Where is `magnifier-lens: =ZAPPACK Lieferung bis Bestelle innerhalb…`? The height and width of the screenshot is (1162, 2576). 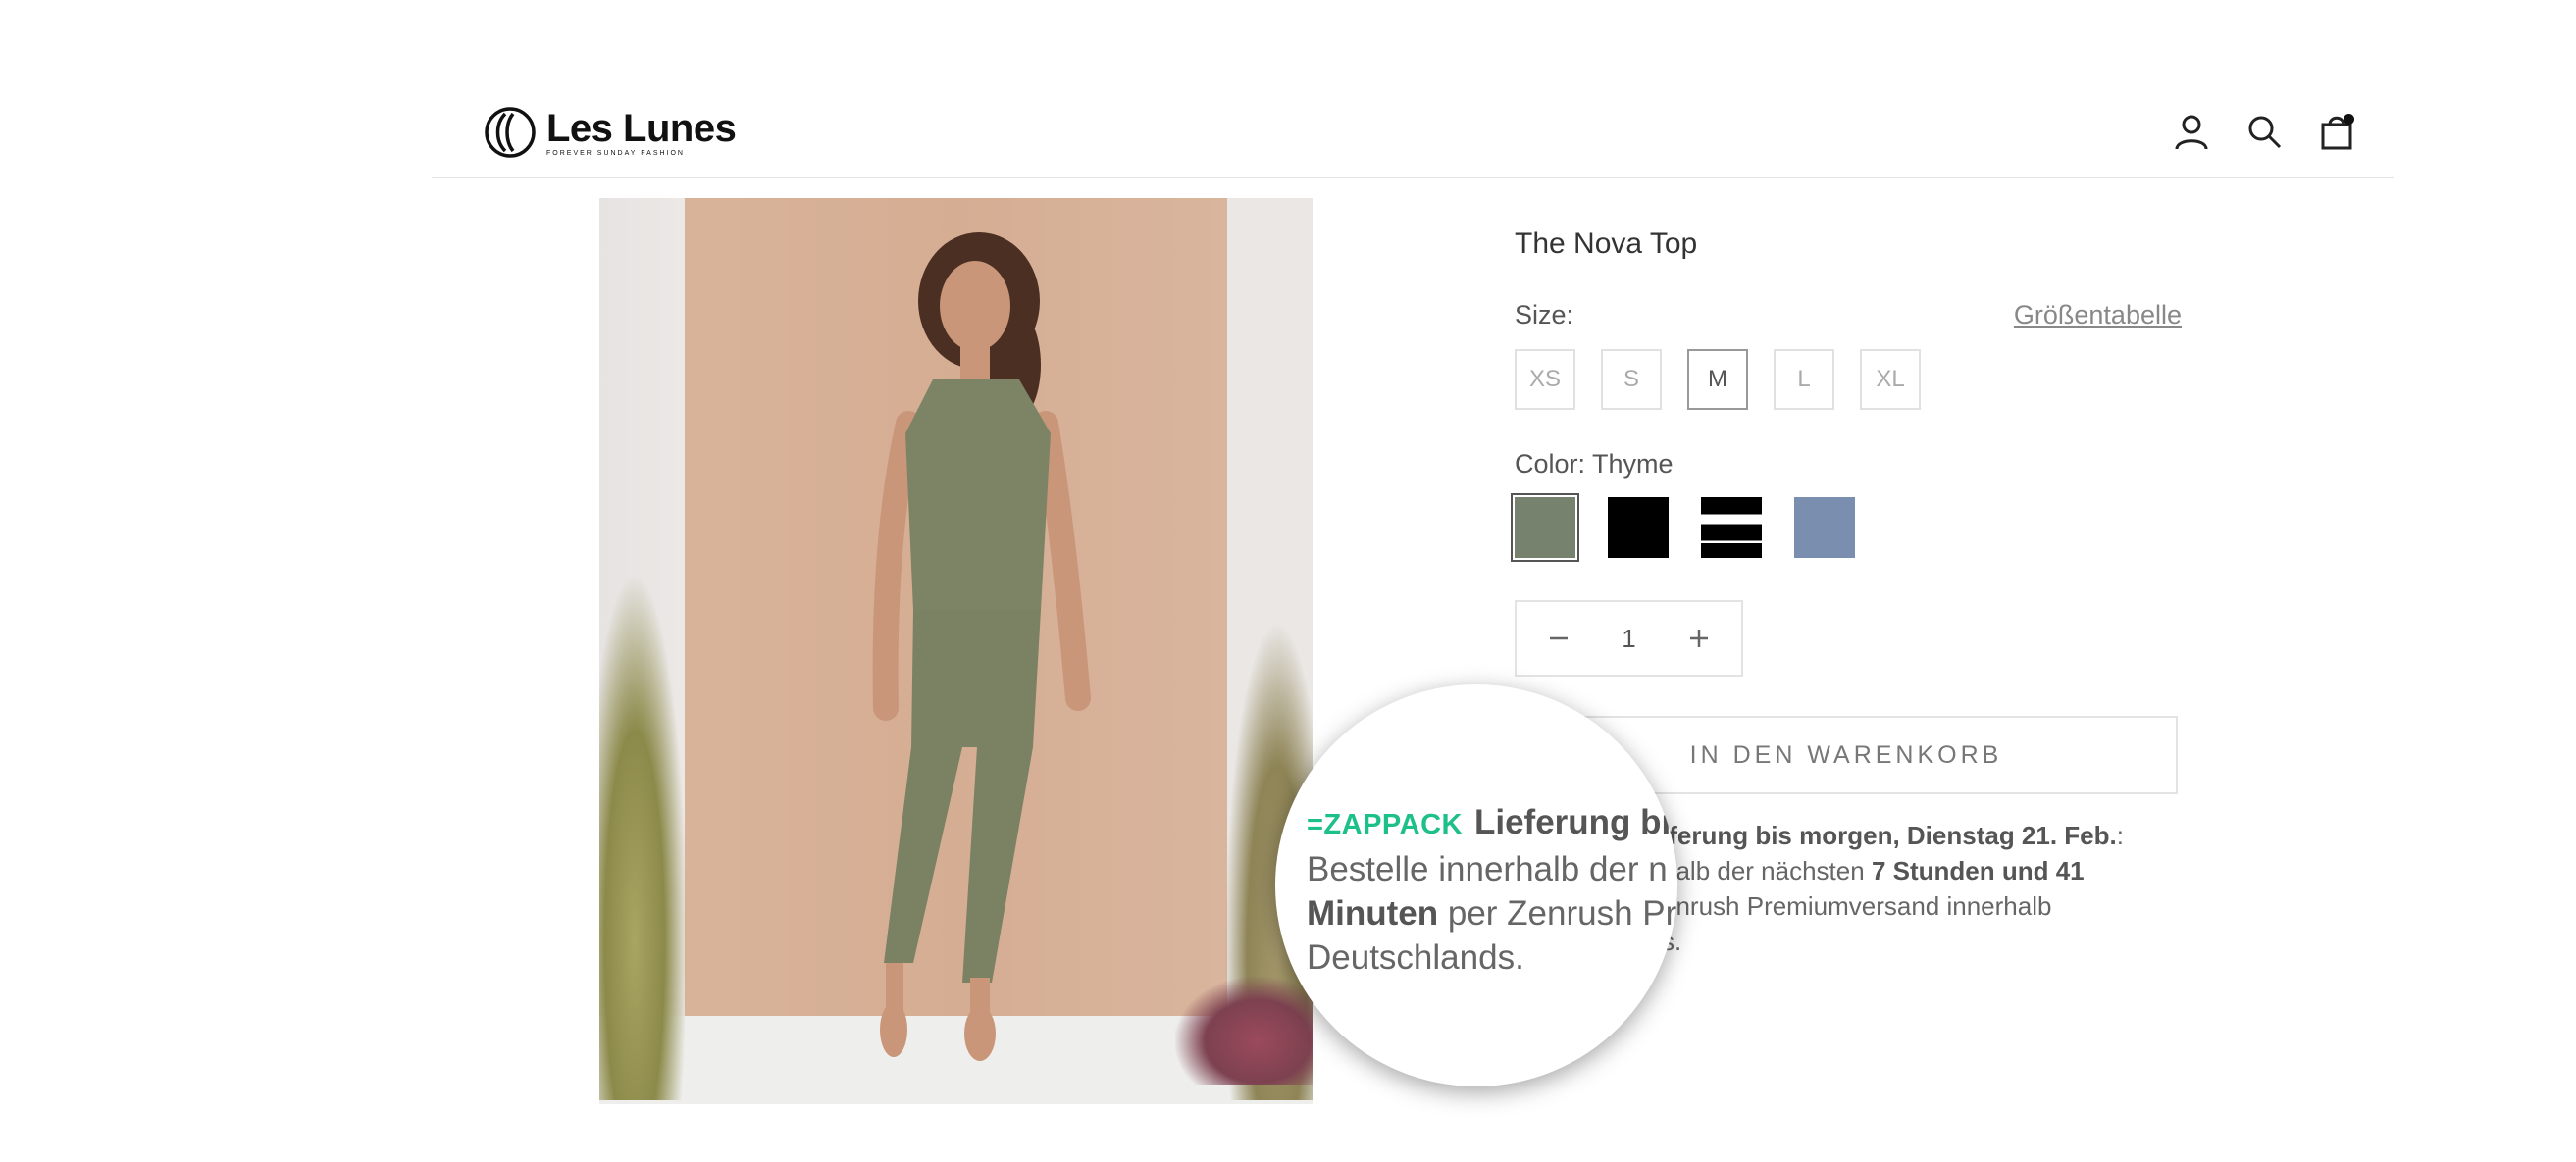 magnifier-lens: =ZAPPACK Lieferung bis Bestelle innerhalb… is located at coordinates (1476, 885).